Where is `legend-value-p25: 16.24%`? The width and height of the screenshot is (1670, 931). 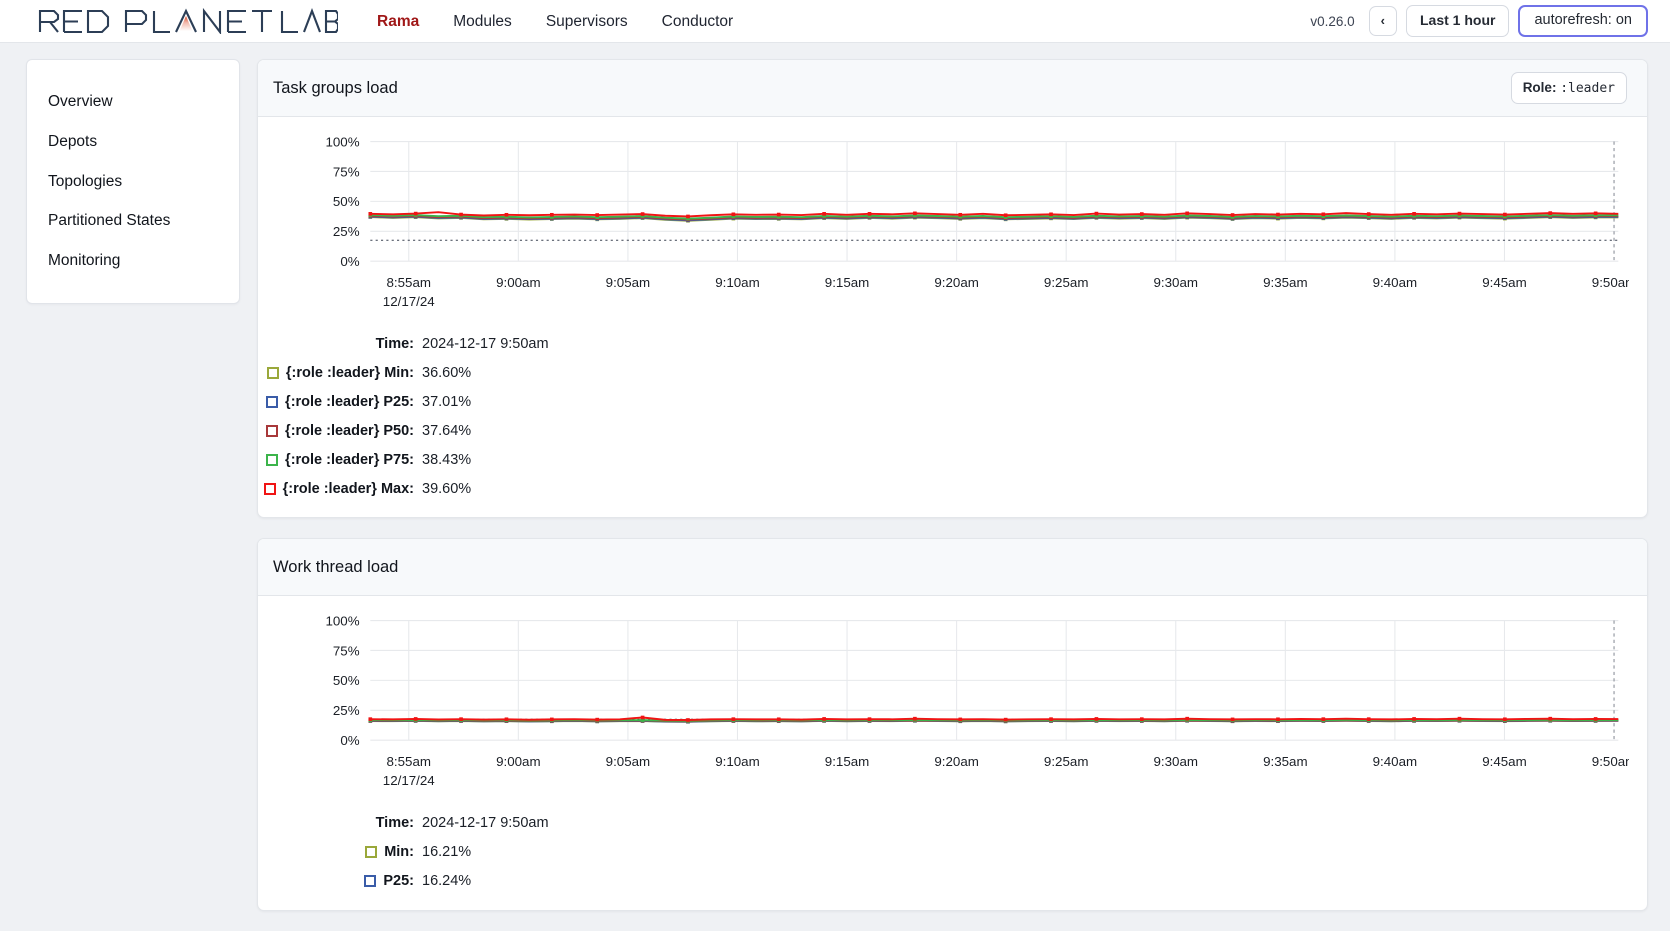
legend-value-p25: 16.24% is located at coordinates (447, 881).